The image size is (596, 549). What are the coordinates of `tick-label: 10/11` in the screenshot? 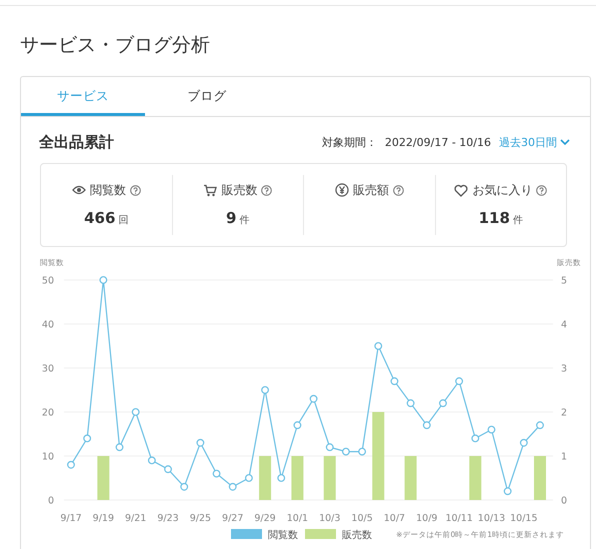 It's located at (459, 518).